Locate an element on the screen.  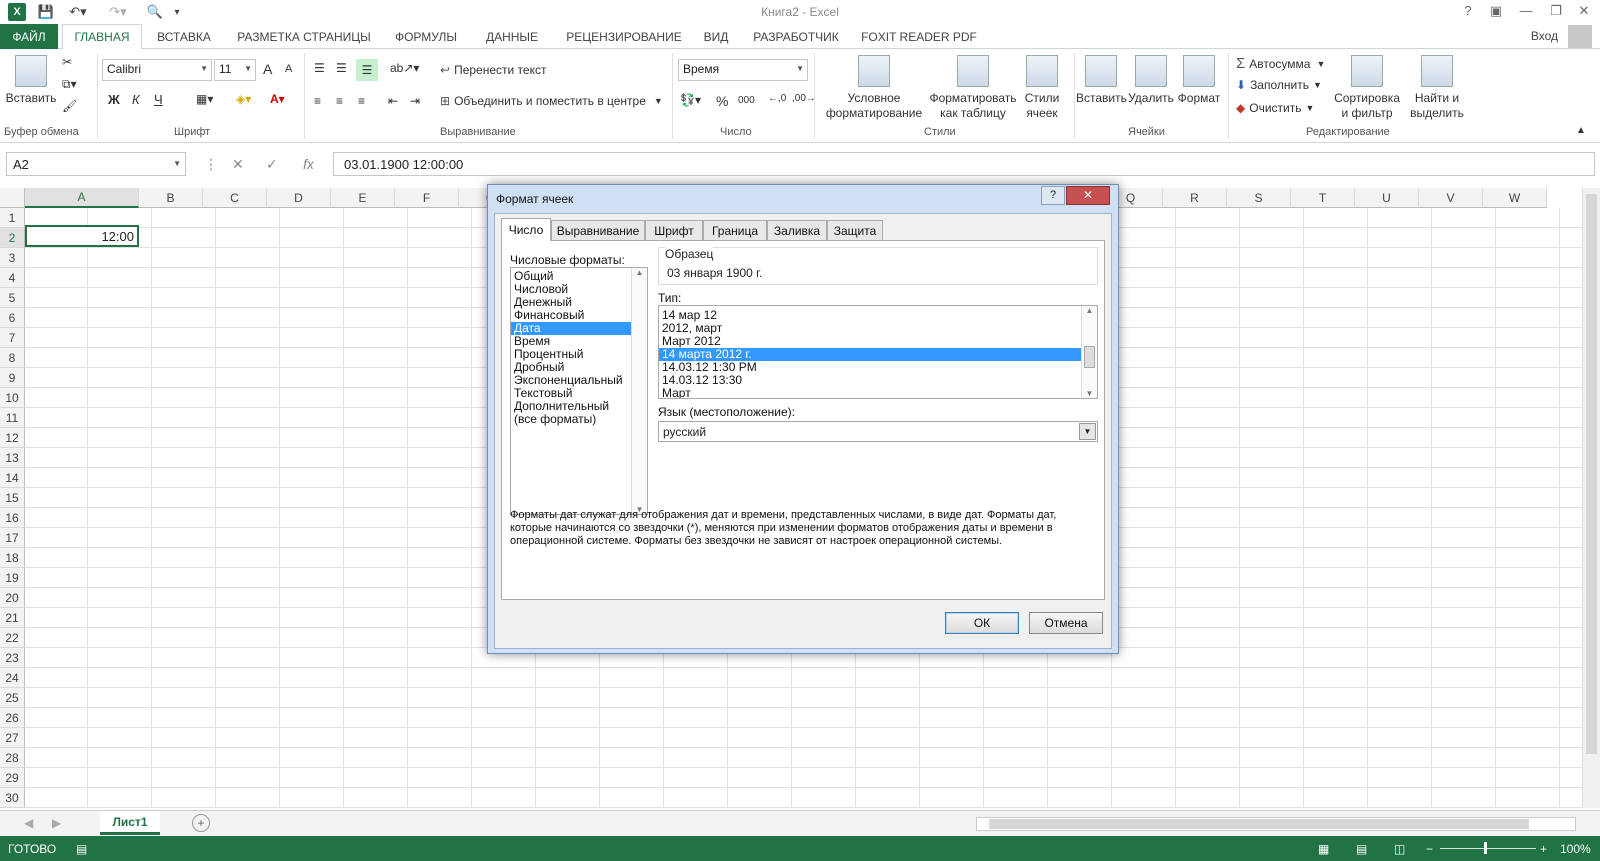
row-header: 21 is located at coordinates (12, 618).